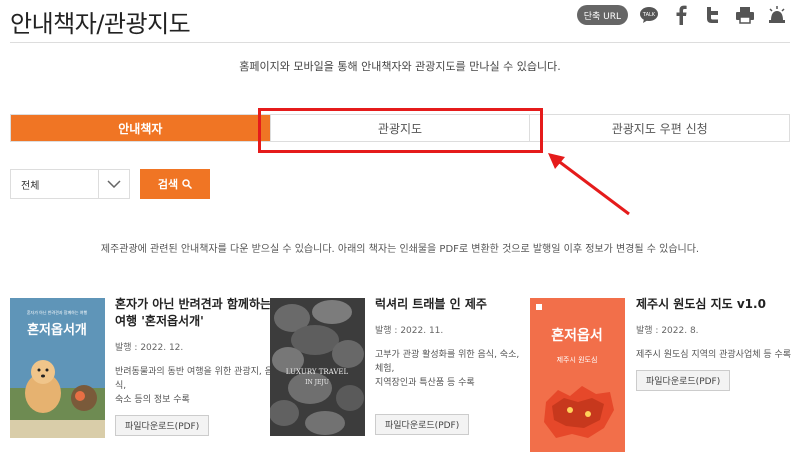 Image resolution: width=800 pixels, height=462 pixels. I want to click on talk-text: TALK, so click(649, 15).